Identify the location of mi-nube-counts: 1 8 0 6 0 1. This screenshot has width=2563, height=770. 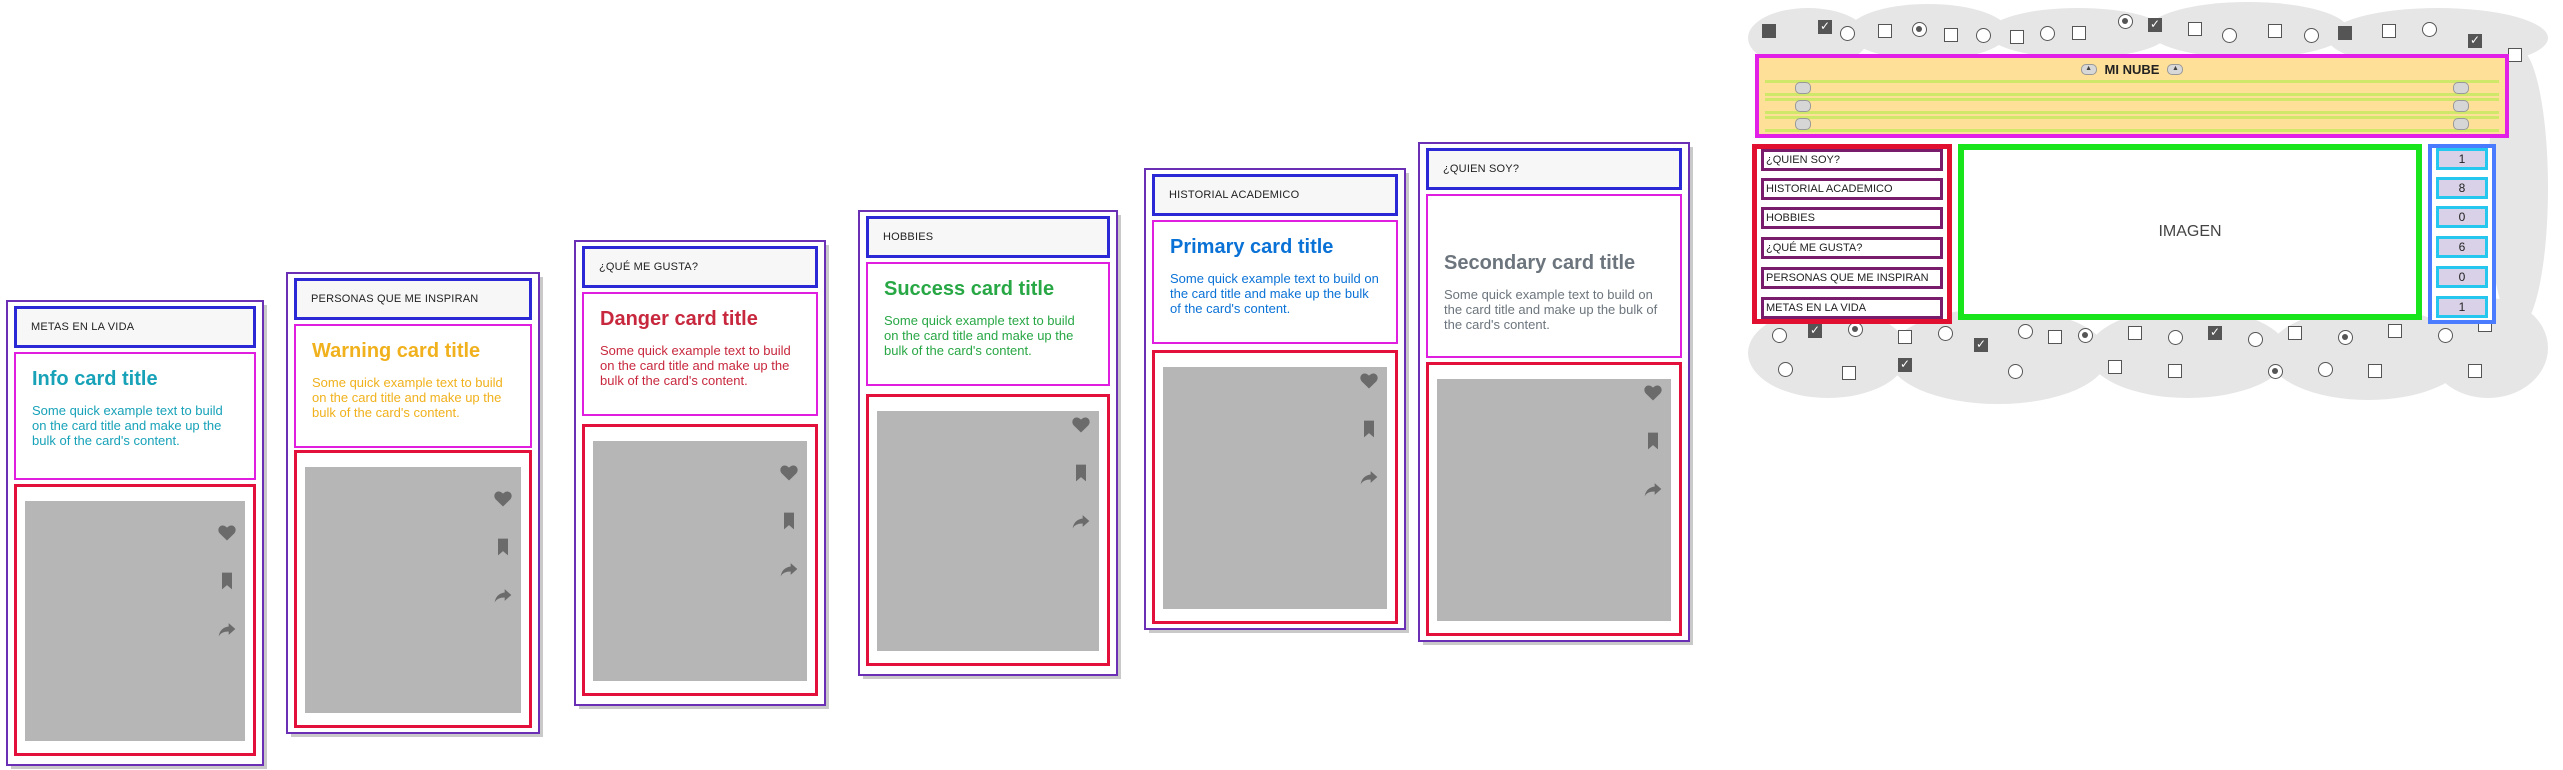
(2462, 234).